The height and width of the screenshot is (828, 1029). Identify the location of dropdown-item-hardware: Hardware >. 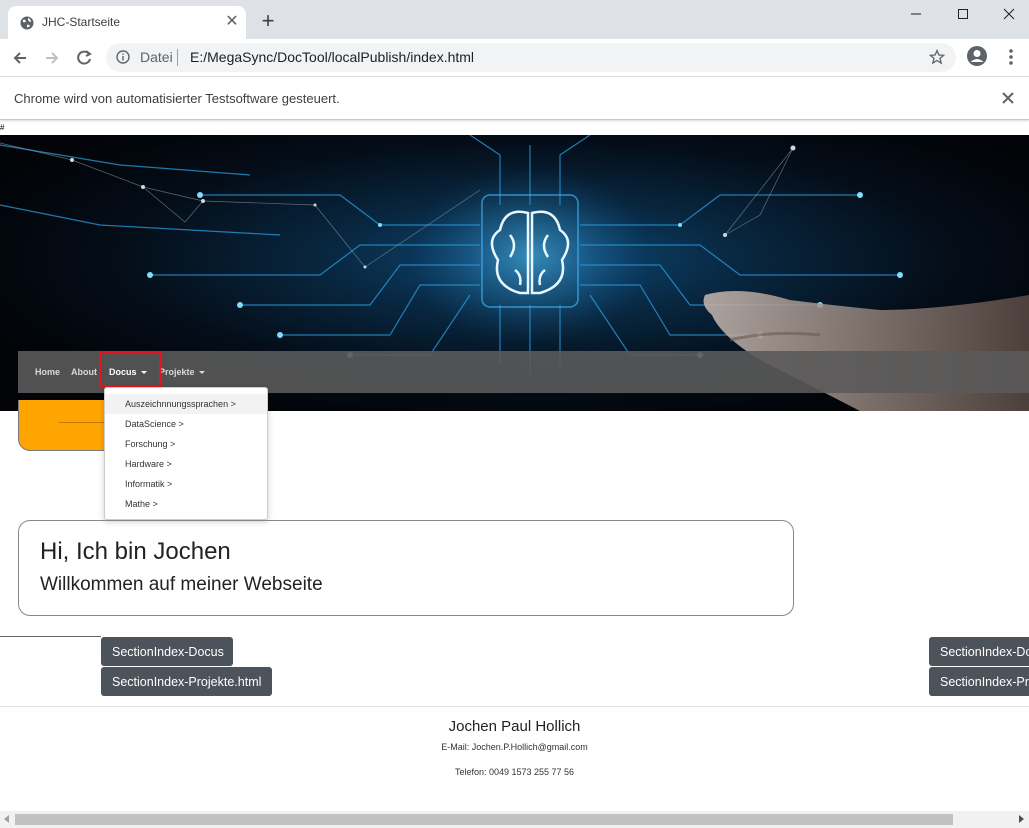
(186, 464).